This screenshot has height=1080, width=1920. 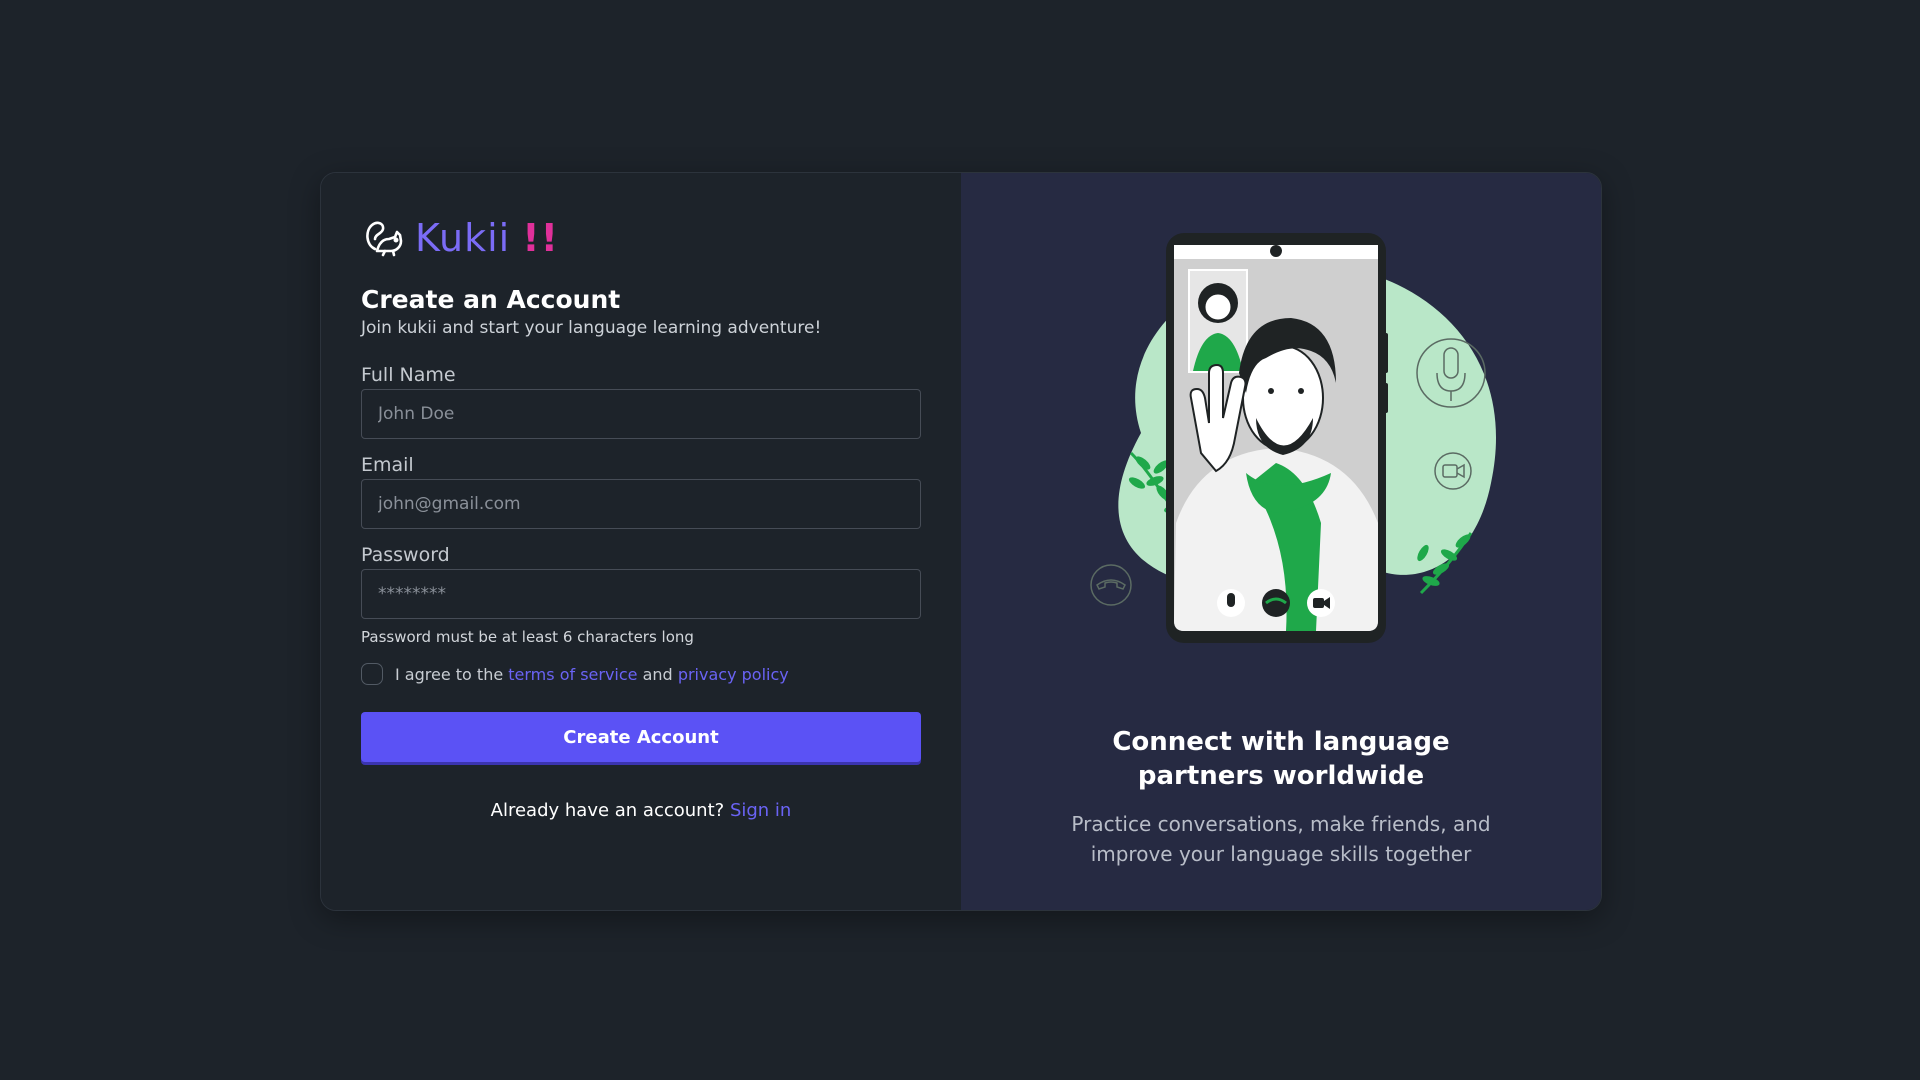 I want to click on full-name-label: Full Name, so click(x=408, y=375).